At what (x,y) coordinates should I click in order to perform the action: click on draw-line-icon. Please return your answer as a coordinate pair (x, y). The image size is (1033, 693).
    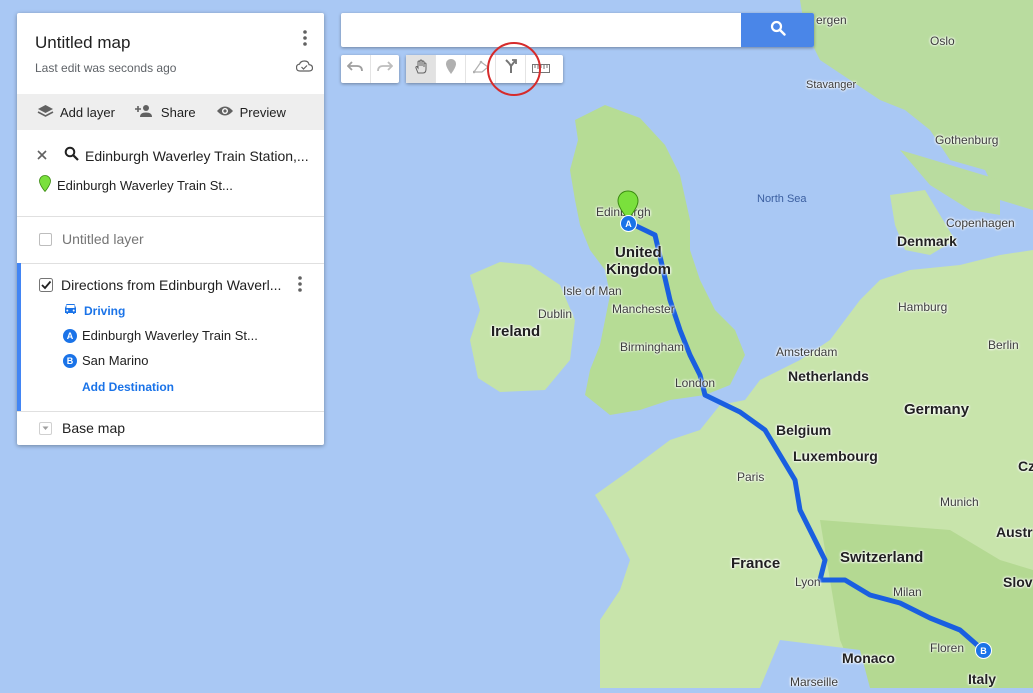
    Looking at the image, I should click on (480, 69).